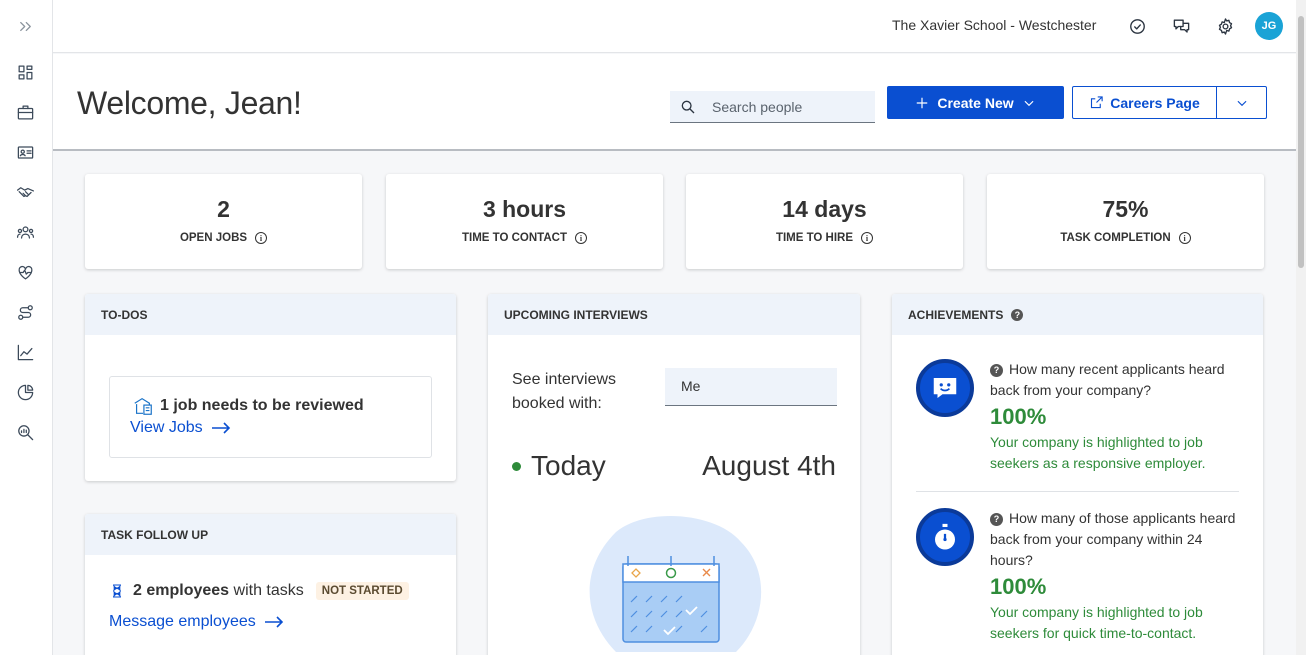  Describe the element at coordinates (956, 314) in the screenshot. I see `panel-title: ACHIEVEMENTS` at that location.